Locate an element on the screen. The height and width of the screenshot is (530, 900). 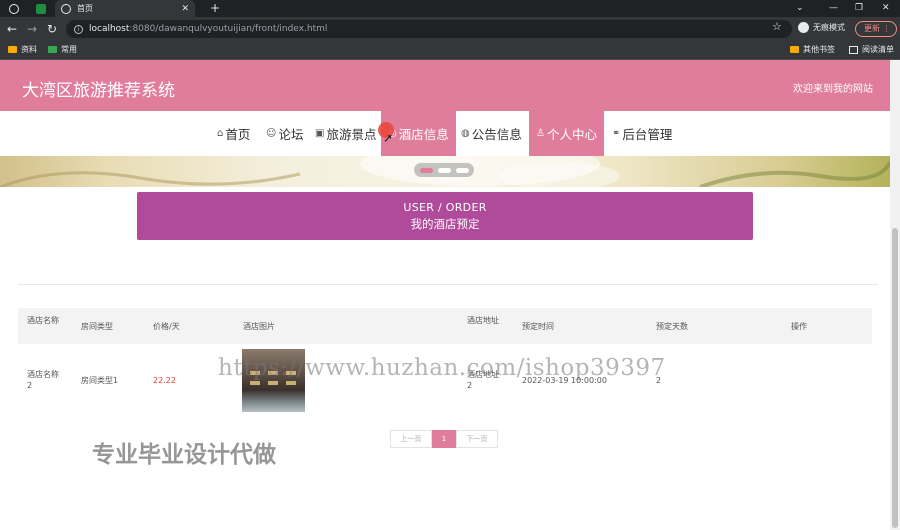
col-days: 预定天数 is located at coordinates (672, 326).